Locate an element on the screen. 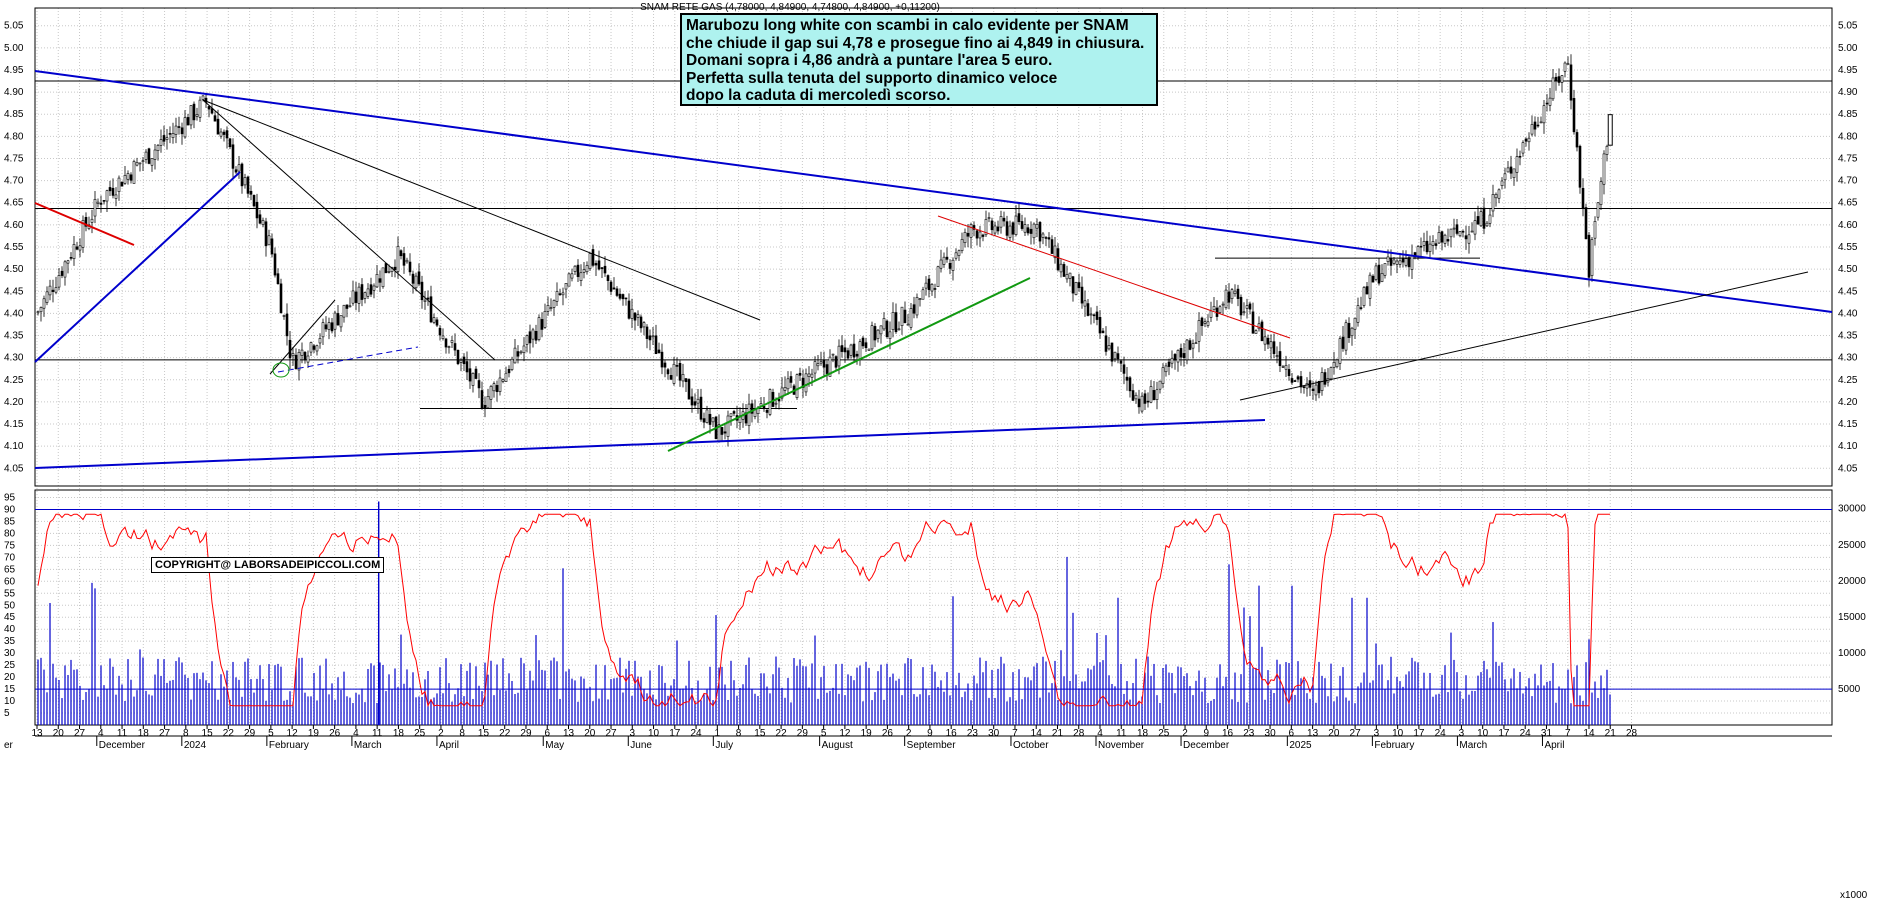  day-tick-label: 7 is located at coordinates (1568, 733).